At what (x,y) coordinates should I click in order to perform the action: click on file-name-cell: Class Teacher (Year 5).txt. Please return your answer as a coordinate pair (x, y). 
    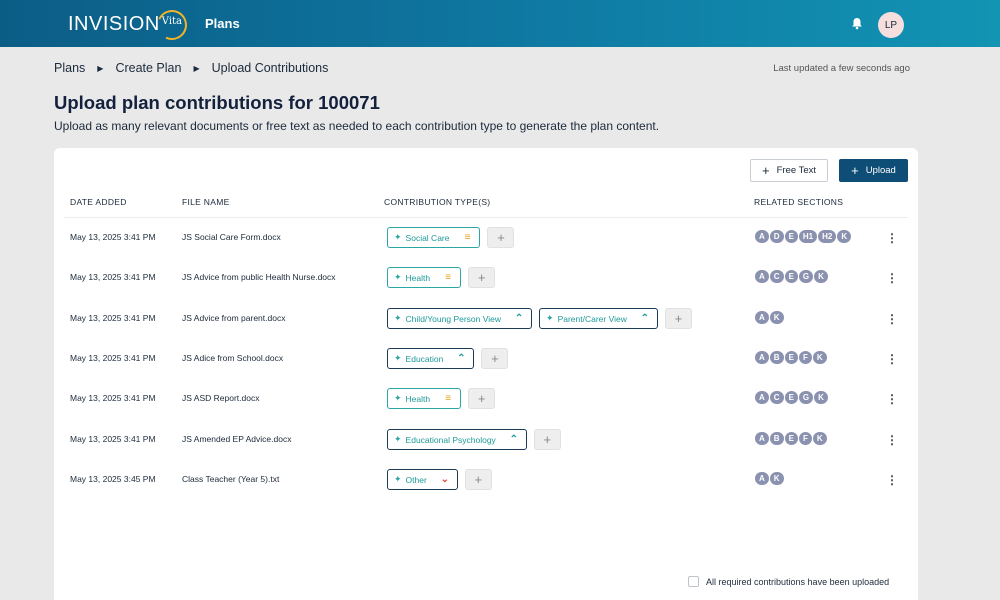
    Looking at the image, I should click on (230, 479).